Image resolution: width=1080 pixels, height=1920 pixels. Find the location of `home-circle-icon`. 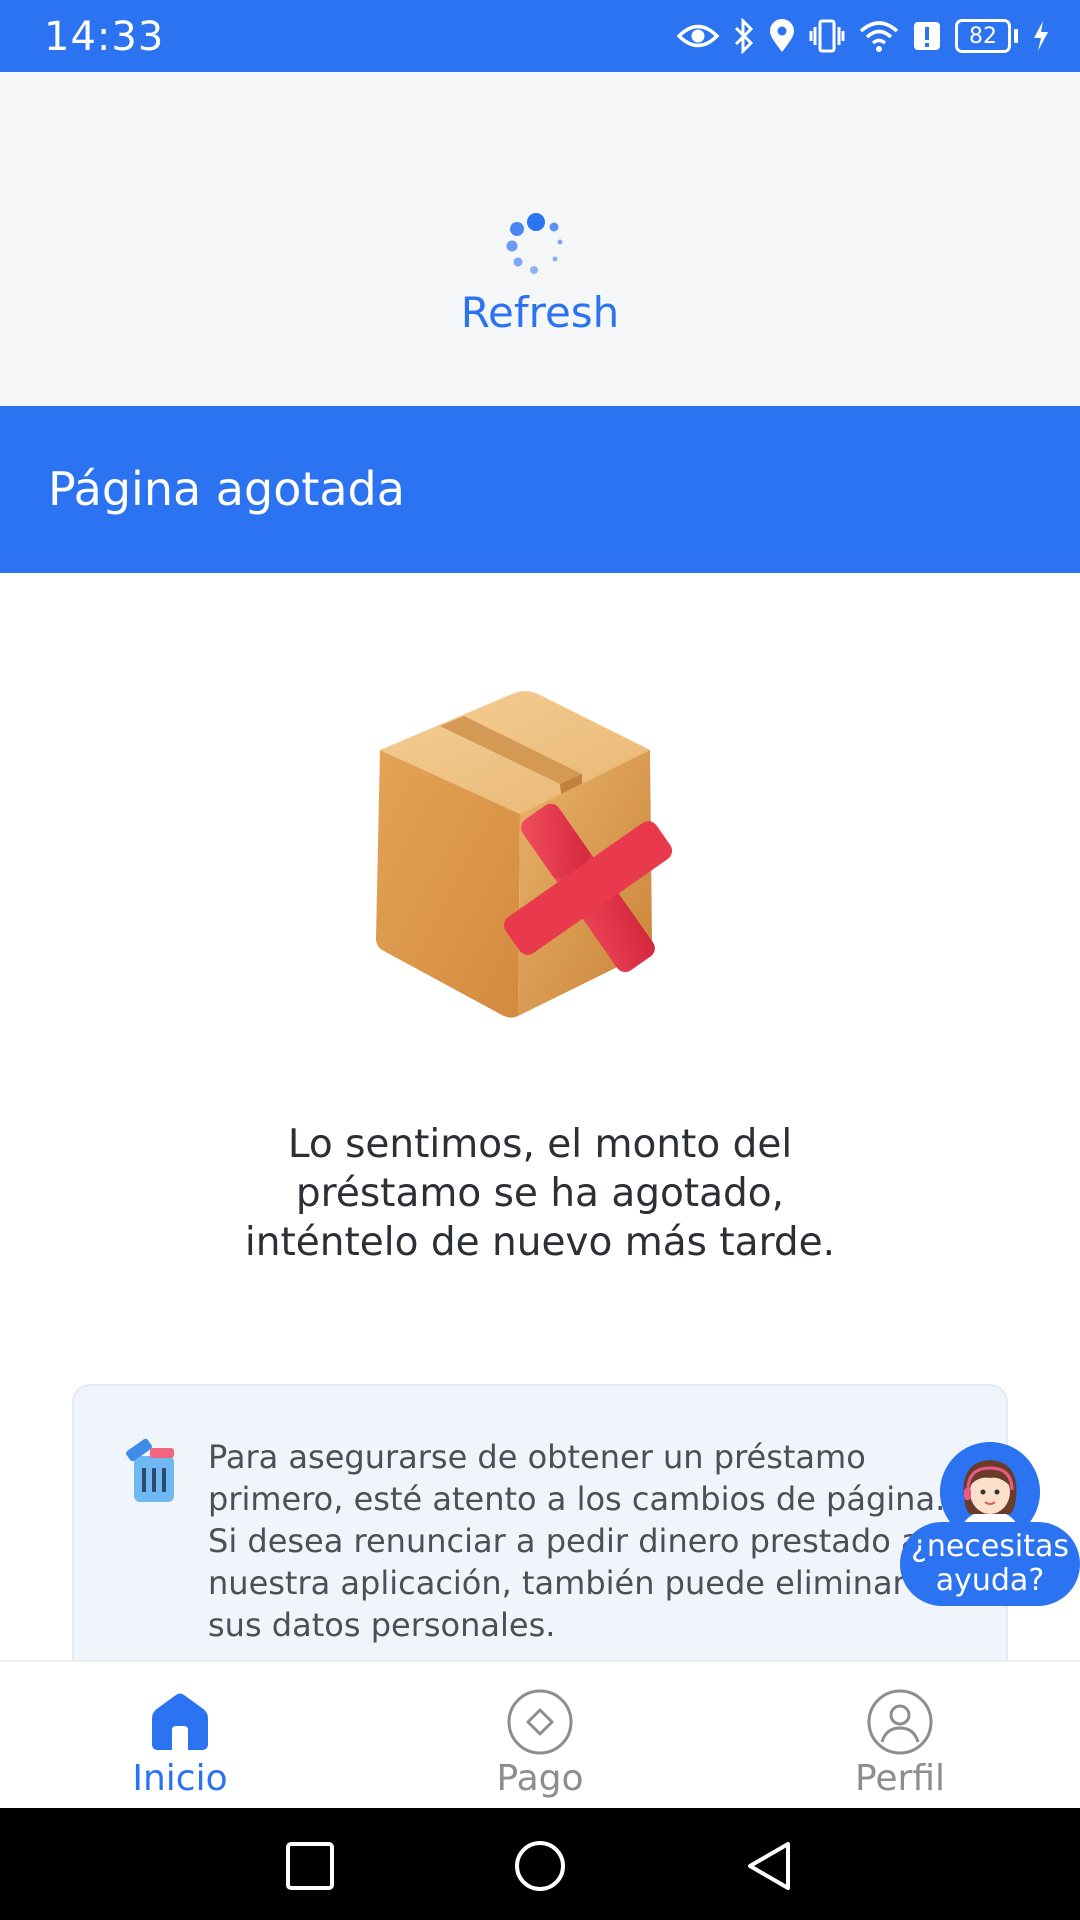

home-circle-icon is located at coordinates (540, 1866).